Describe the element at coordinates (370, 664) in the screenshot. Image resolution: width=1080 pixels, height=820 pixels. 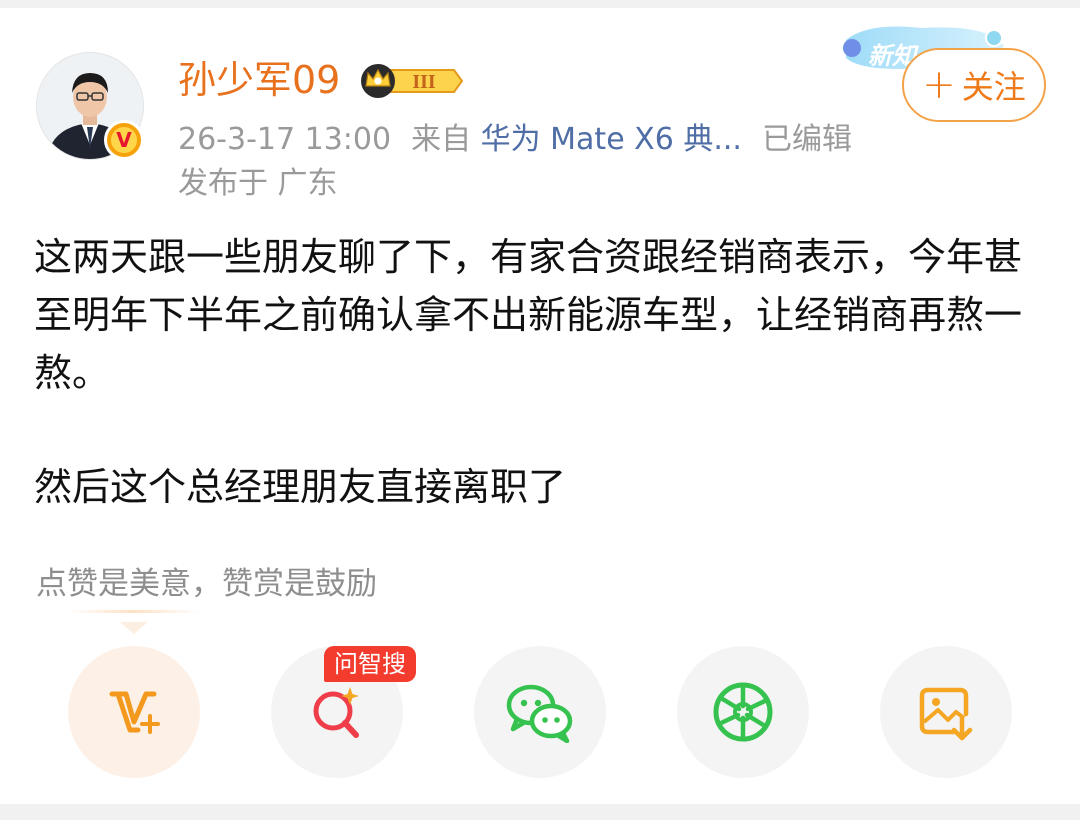
I see `ai-search-tag: 问智搜` at that location.